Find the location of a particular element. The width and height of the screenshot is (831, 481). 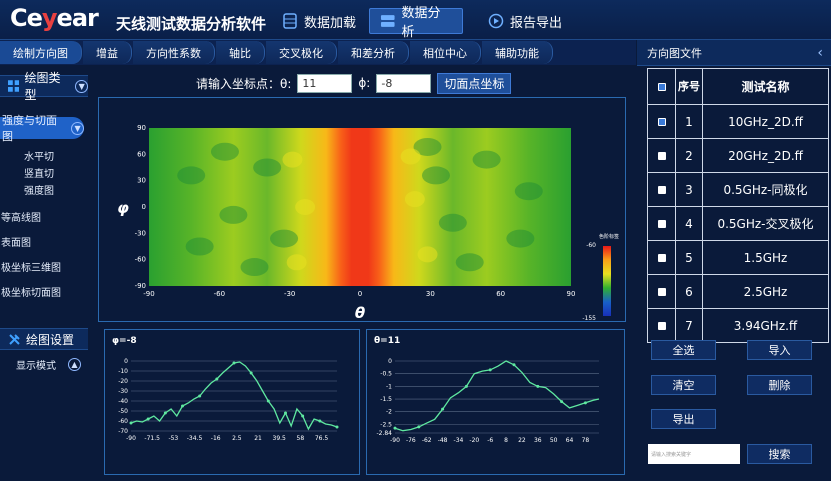

export-button: 导出 is located at coordinates (683, 419).